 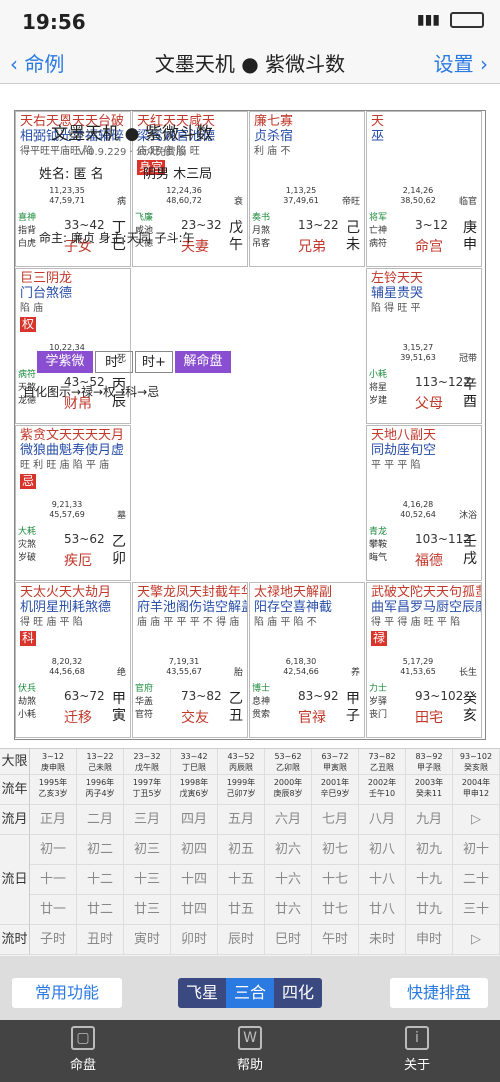 What do you see at coordinates (147, 762) in the screenshot?
I see `grid-cell: 23~32 戊午限` at bounding box center [147, 762].